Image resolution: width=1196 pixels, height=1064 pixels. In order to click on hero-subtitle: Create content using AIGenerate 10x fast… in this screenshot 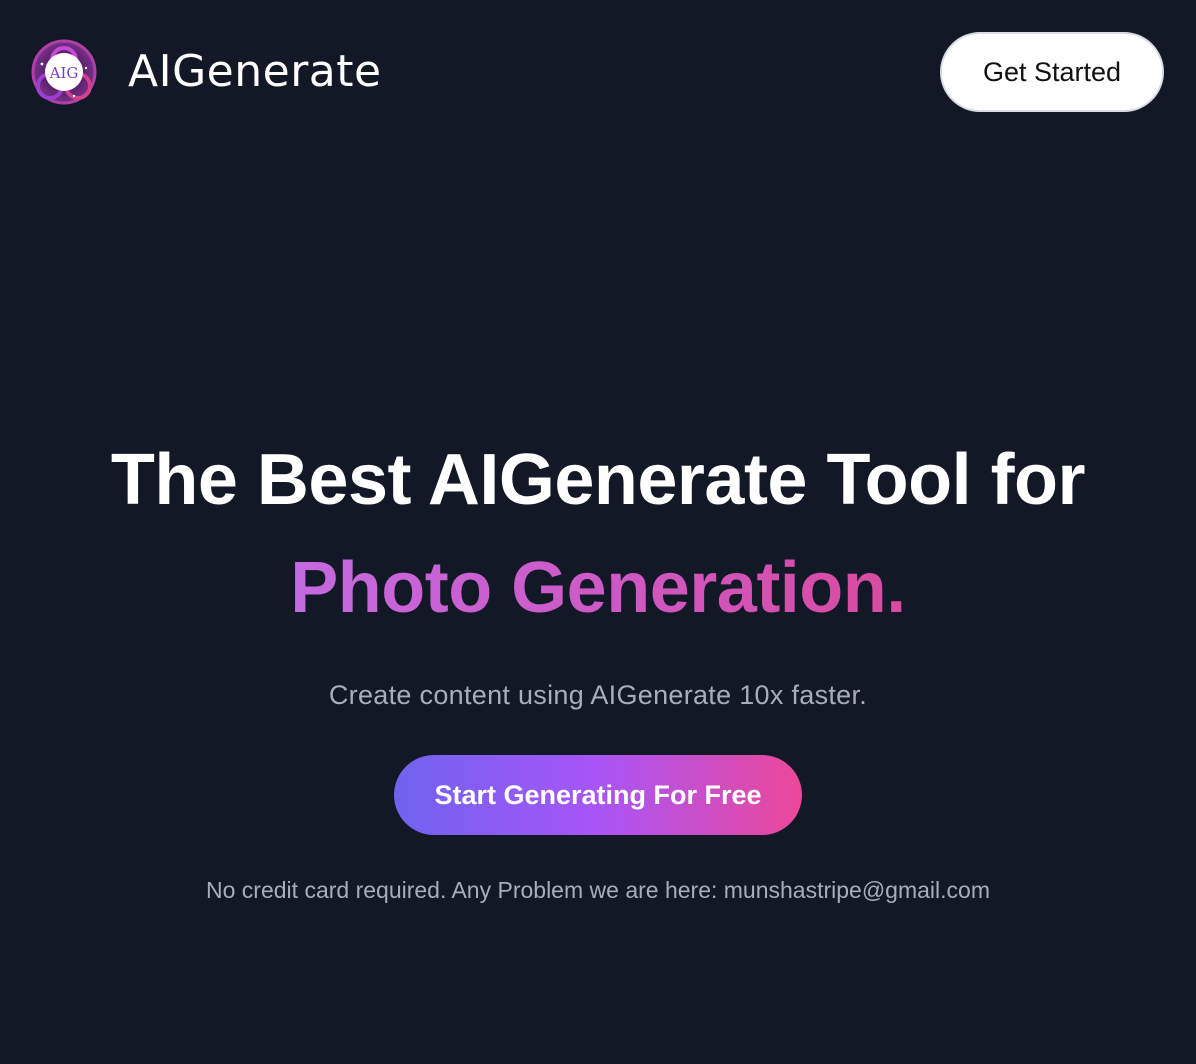, I will do `click(598, 695)`.